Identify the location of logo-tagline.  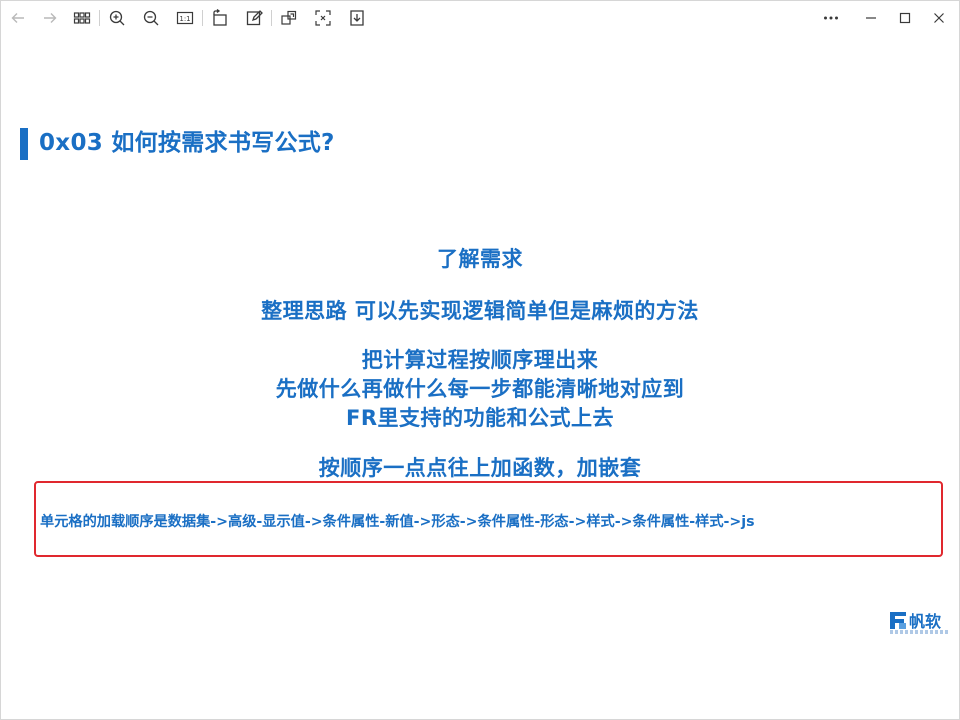
(919, 632).